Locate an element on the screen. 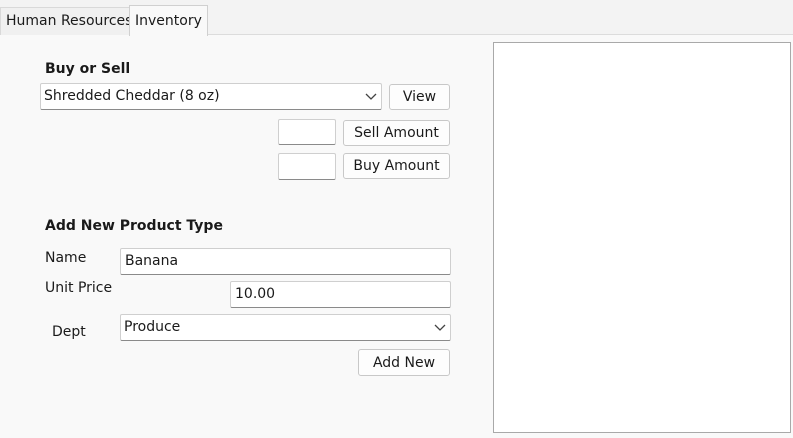 This screenshot has height=438, width=793. buy-sell-heading: Buy or Sell is located at coordinates (88, 69).